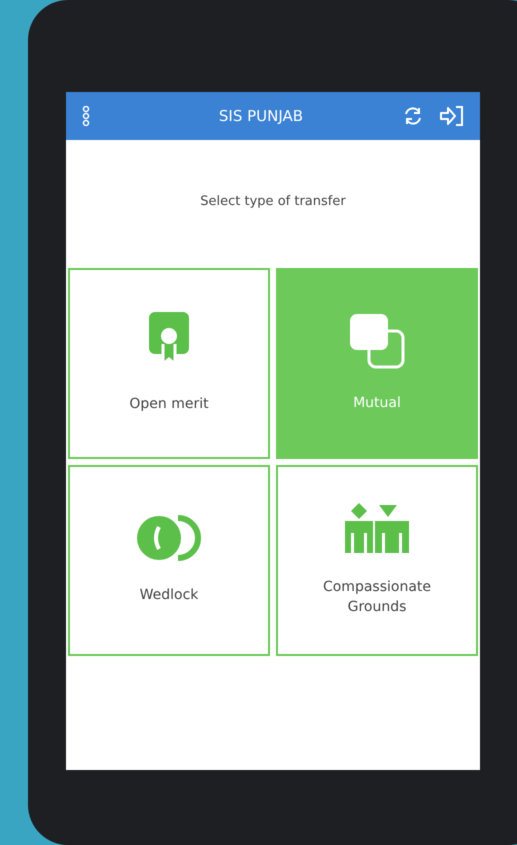 The image size is (517, 845). Describe the element at coordinates (273, 202) in the screenshot. I see `prompt-text: Select type of transfer` at that location.